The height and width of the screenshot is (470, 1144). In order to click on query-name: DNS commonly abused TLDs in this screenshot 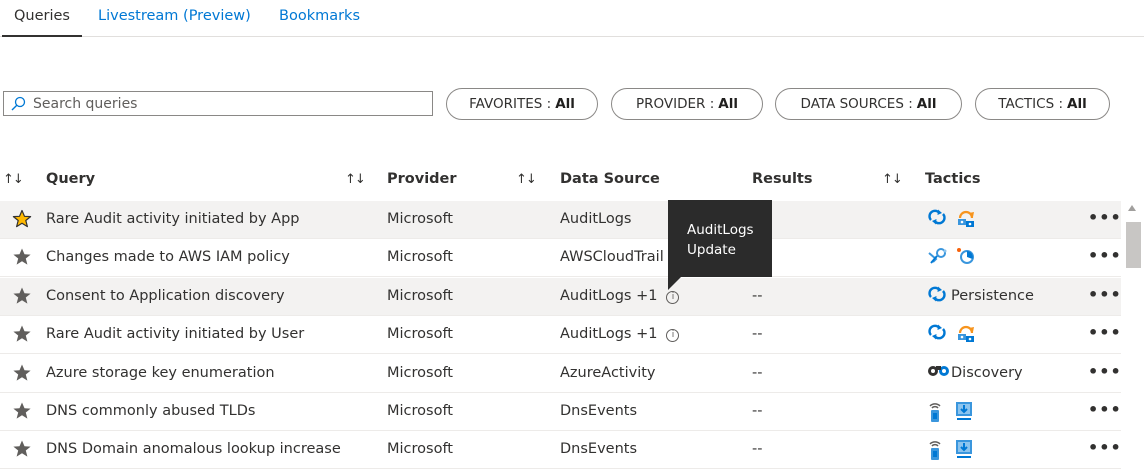, I will do `click(150, 411)`.